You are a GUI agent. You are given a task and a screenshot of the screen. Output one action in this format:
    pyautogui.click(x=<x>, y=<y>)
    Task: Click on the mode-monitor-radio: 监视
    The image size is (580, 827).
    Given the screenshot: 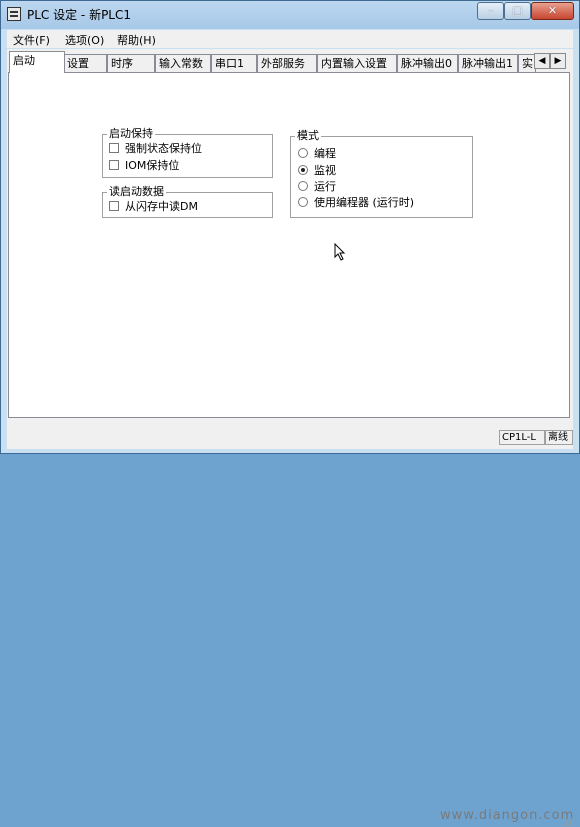 What is the action you would take?
    pyautogui.click(x=317, y=171)
    